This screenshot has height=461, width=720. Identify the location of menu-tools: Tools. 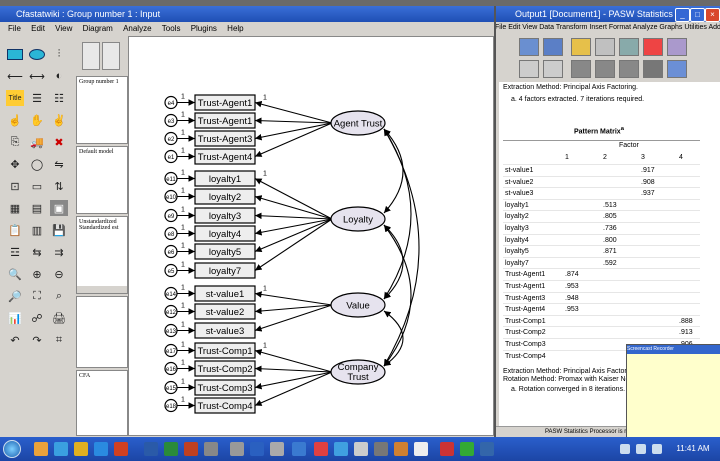
(171, 28).